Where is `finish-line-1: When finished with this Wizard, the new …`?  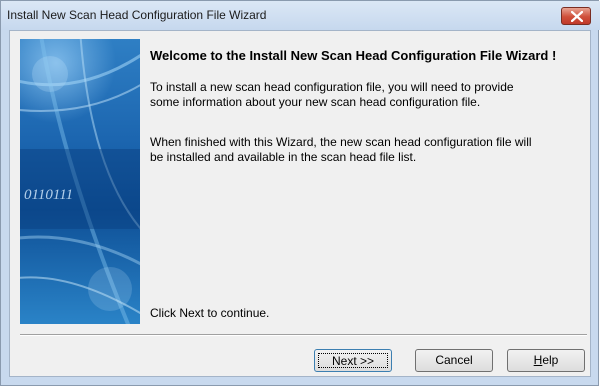
finish-line-1: When finished with this Wizard, the new … is located at coordinates (341, 142).